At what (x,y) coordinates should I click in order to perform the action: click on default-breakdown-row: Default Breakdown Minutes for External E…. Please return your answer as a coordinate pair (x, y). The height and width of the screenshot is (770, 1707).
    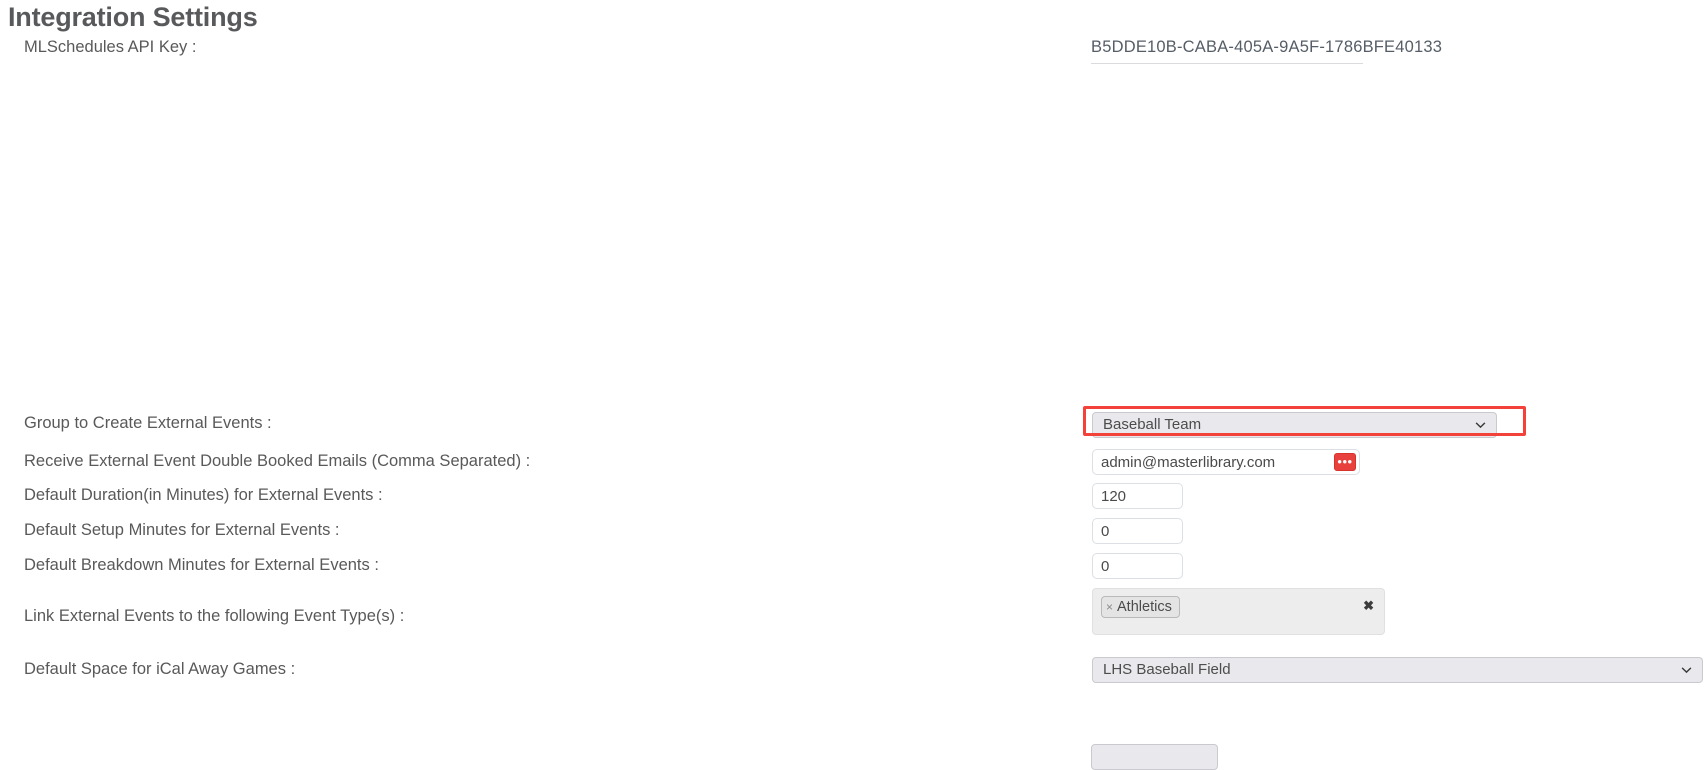
    Looking at the image, I should click on (853, 570).